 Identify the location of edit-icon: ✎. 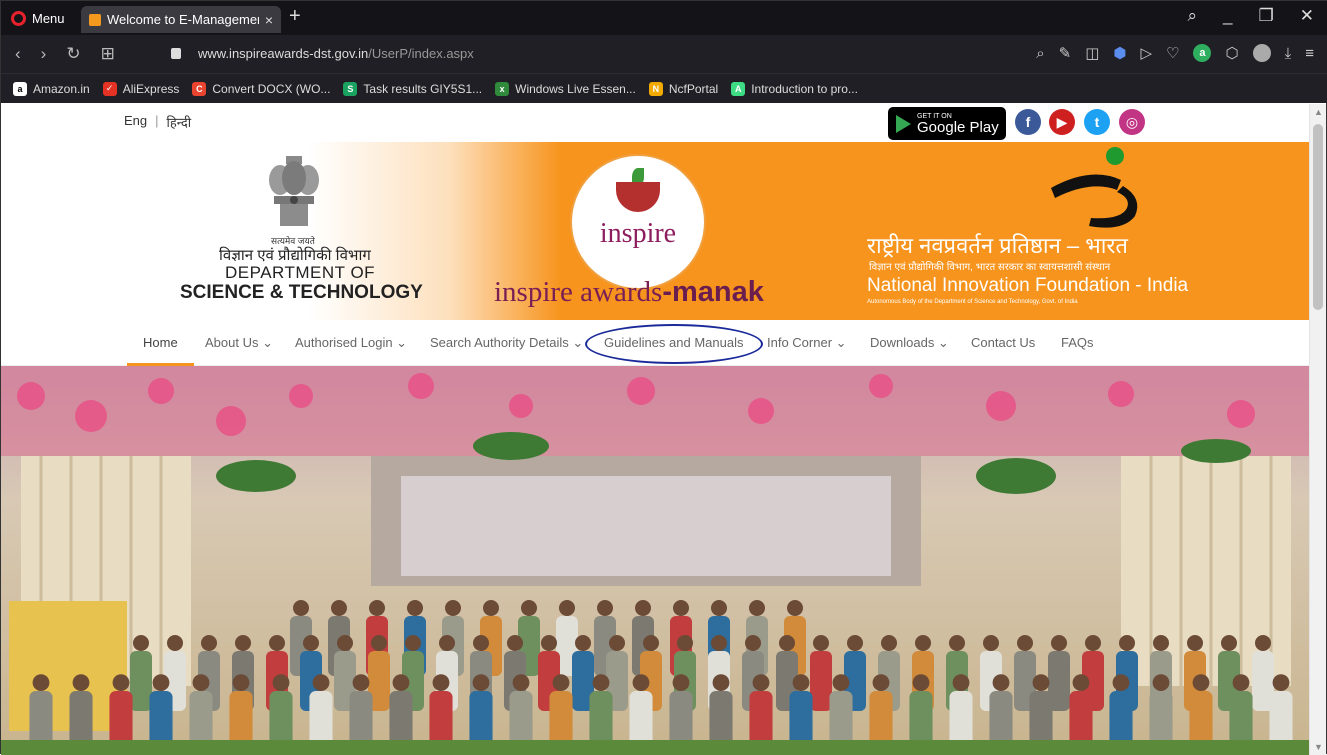
(1065, 53).